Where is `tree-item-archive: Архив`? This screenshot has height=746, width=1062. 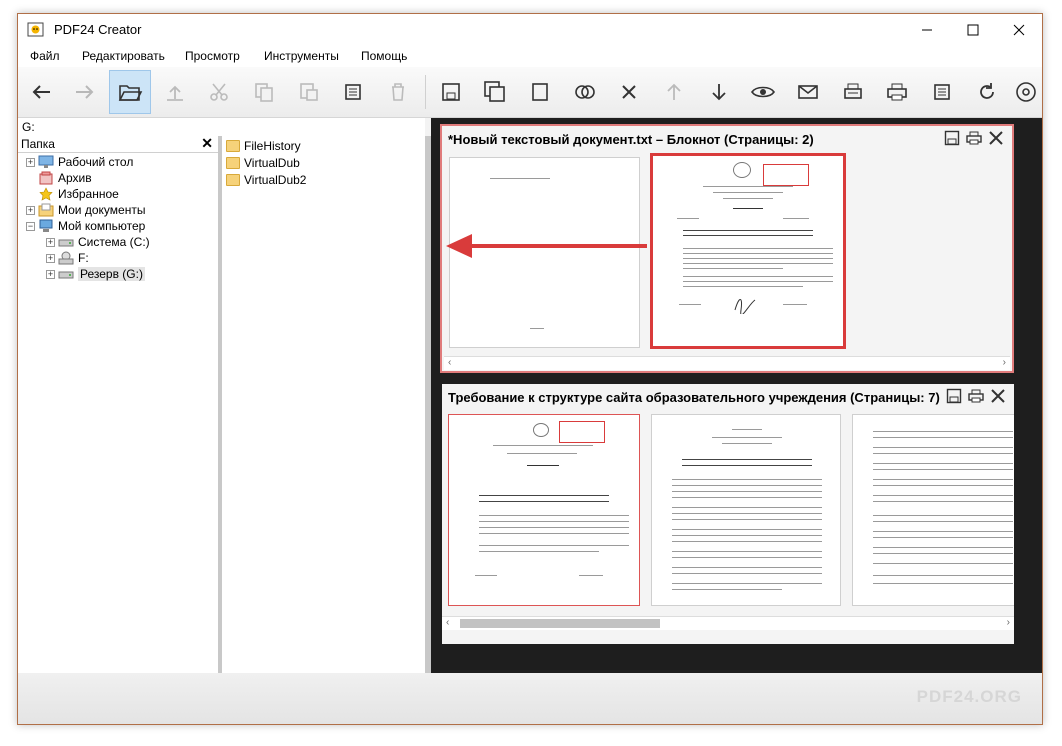 tree-item-archive: Архив is located at coordinates (65, 178).